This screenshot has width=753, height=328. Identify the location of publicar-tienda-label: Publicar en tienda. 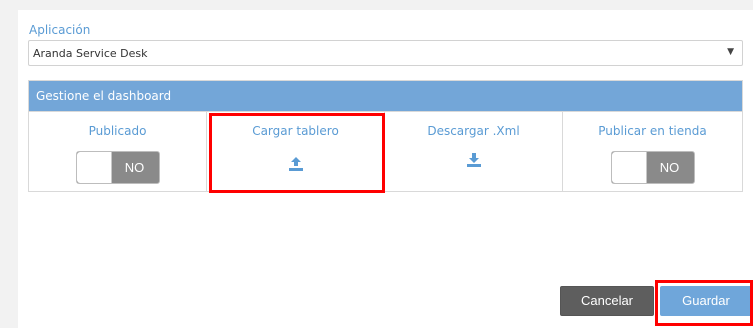
(652, 131).